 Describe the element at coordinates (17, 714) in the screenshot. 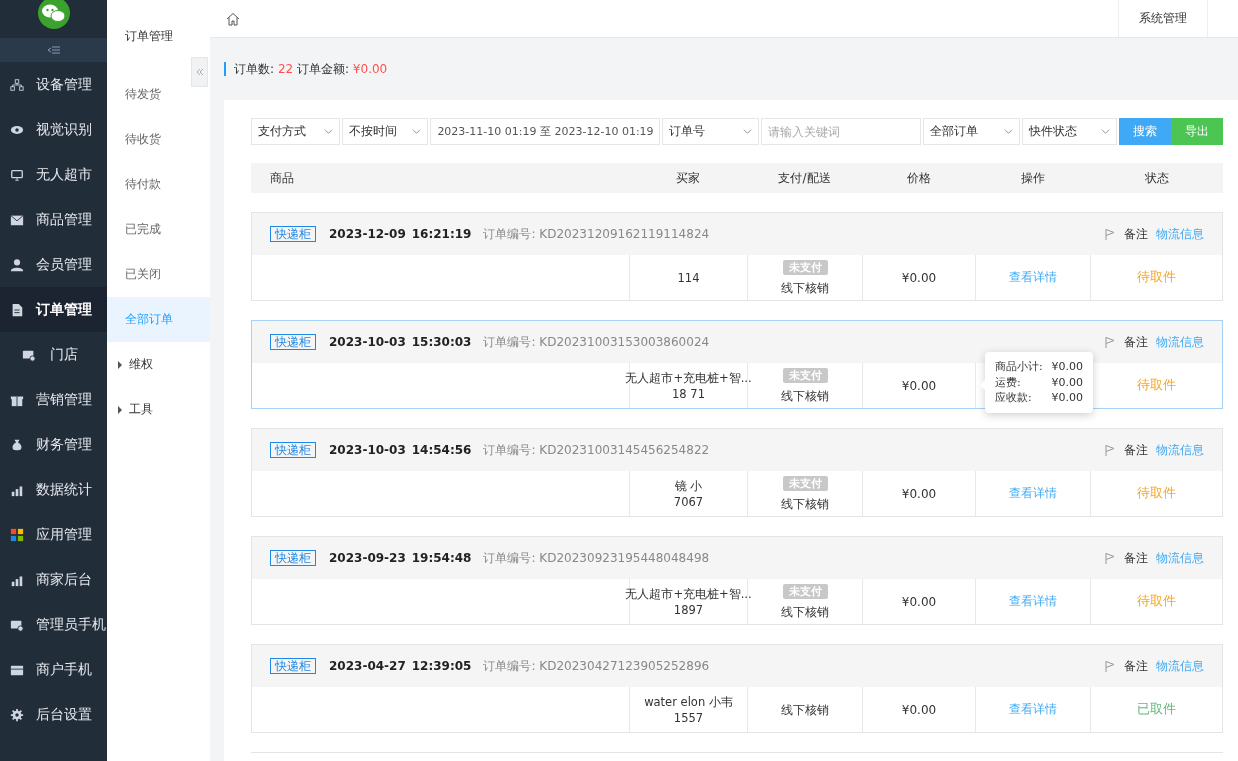

I see `settings-icon` at that location.